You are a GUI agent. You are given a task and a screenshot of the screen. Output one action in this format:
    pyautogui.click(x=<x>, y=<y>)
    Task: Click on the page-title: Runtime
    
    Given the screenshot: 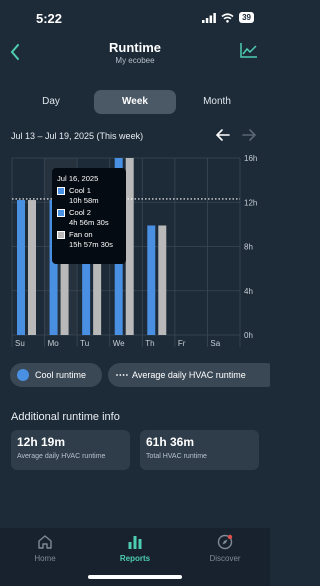 What is the action you would take?
    pyautogui.click(x=135, y=47)
    